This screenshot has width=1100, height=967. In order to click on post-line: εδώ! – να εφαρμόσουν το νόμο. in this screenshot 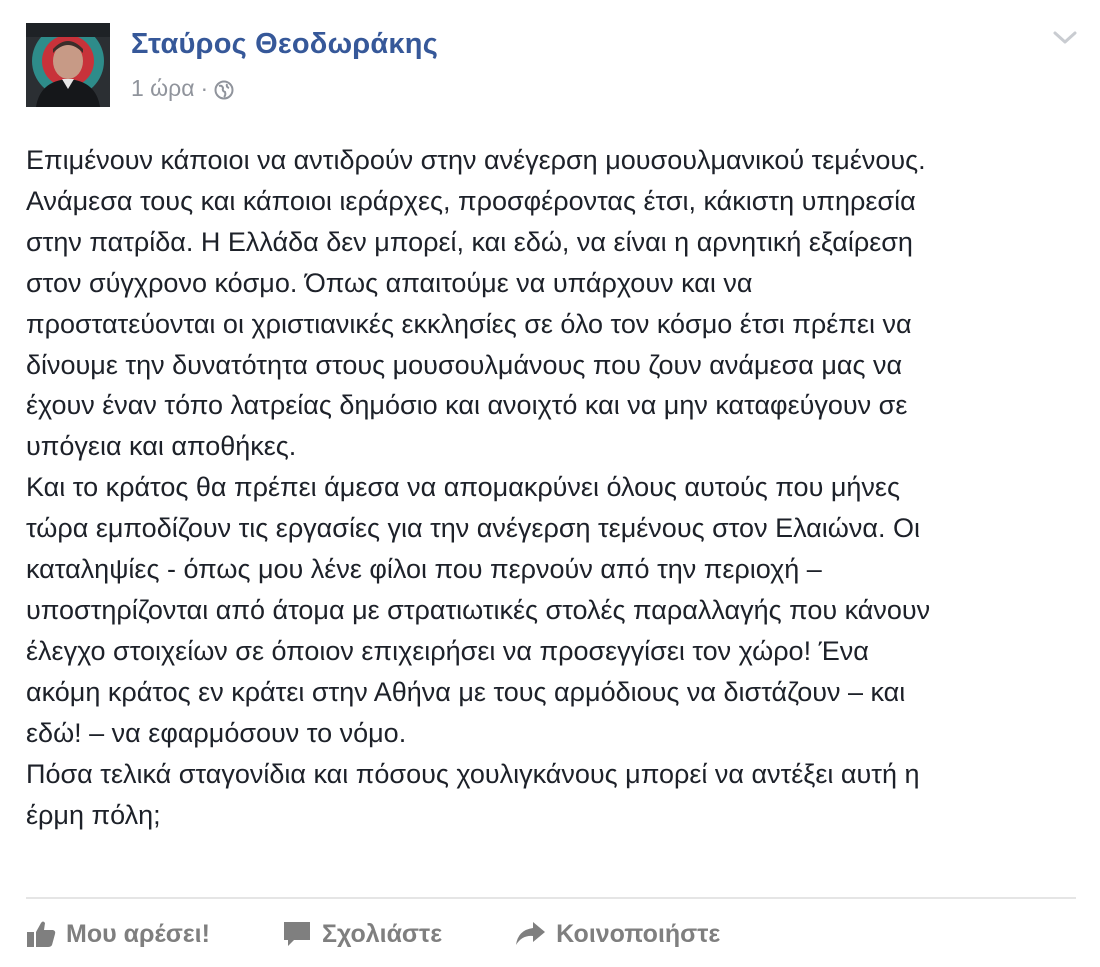, I will do `click(216, 732)`.